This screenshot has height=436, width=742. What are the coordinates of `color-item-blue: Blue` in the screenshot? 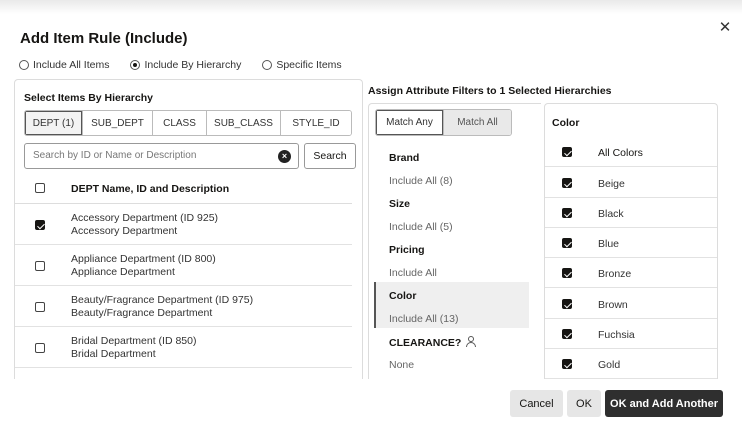 It's located at (631, 243).